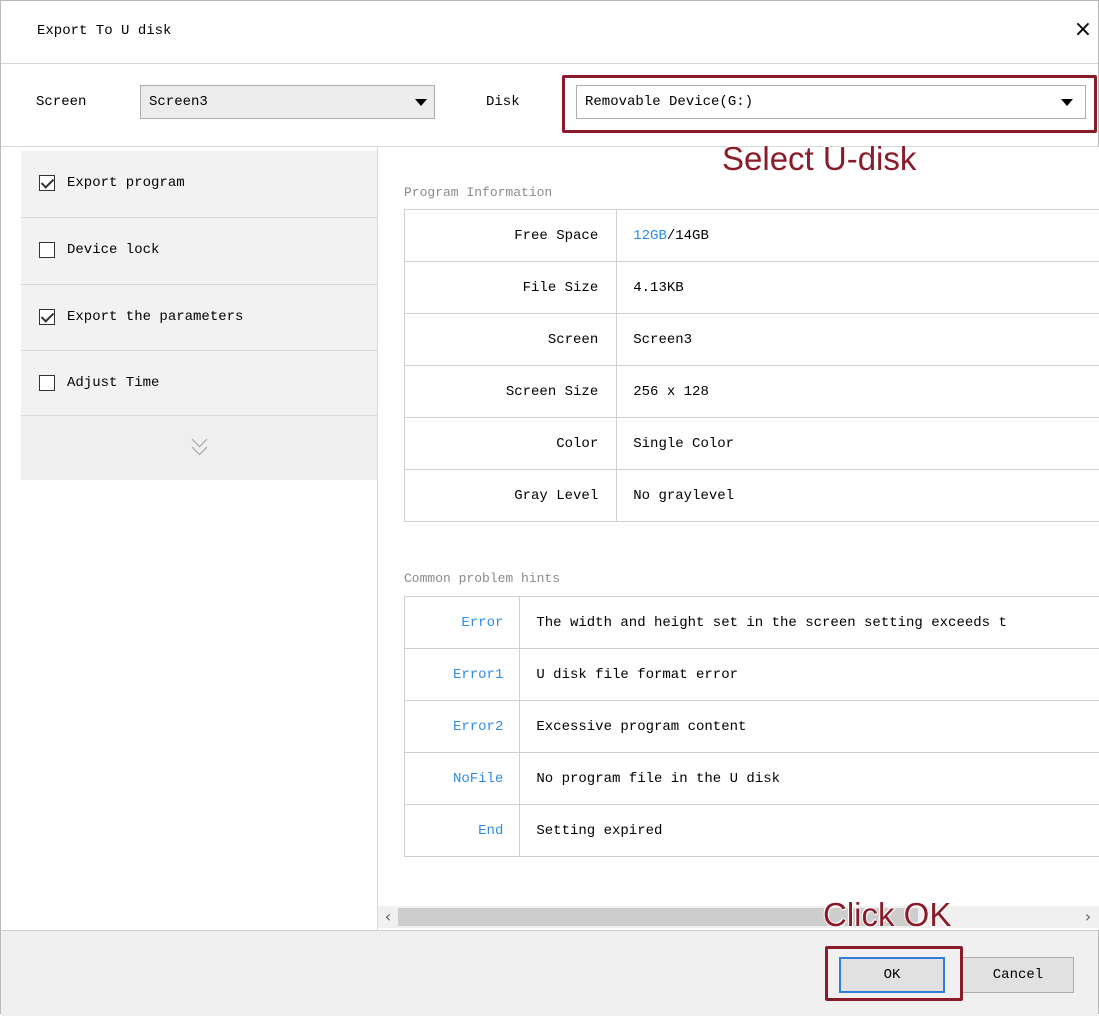  Describe the element at coordinates (511, 340) in the screenshot. I see `screen-key: Screen` at that location.